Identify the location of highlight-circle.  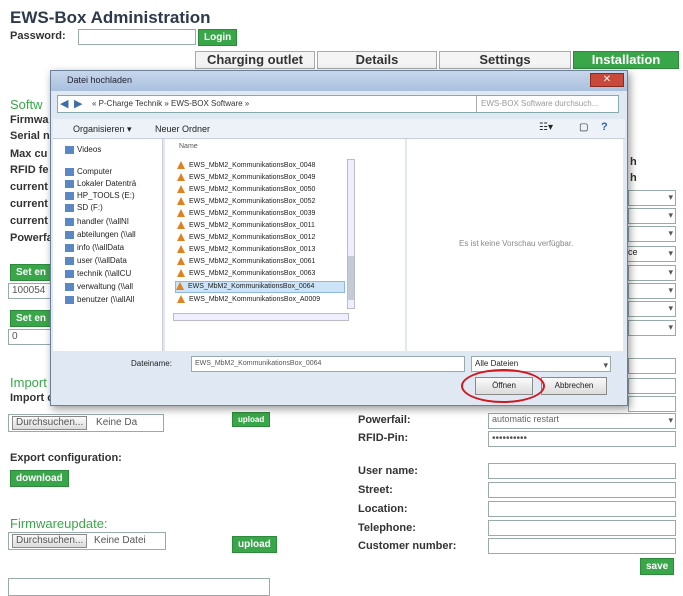
(503, 386).